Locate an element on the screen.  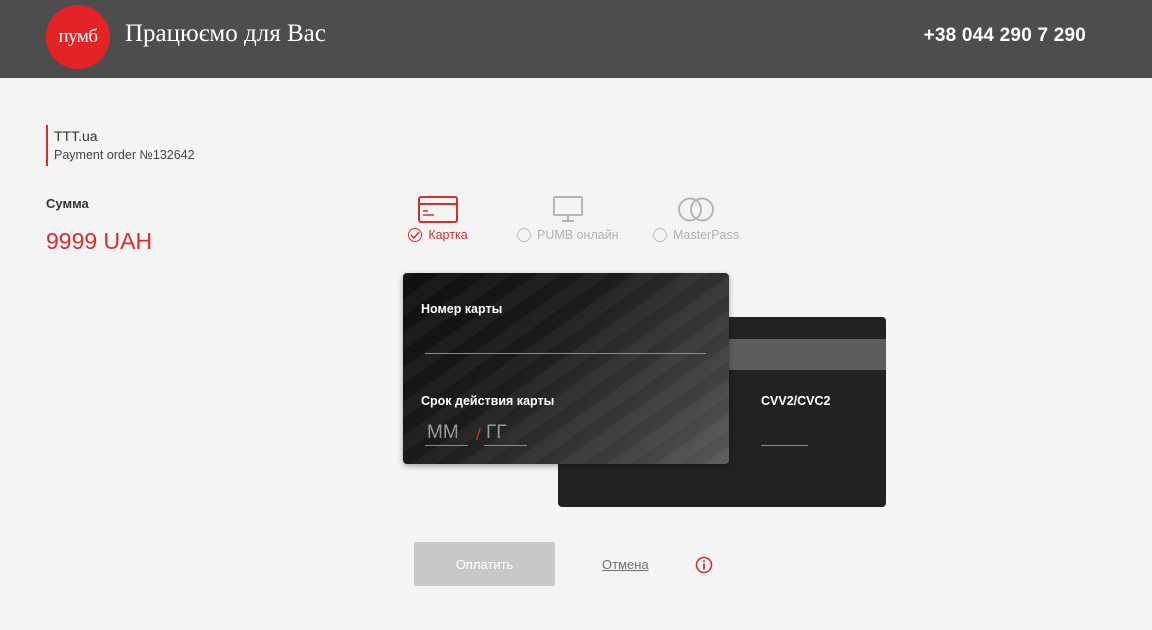
credit-card-icon is located at coordinates (438, 208).